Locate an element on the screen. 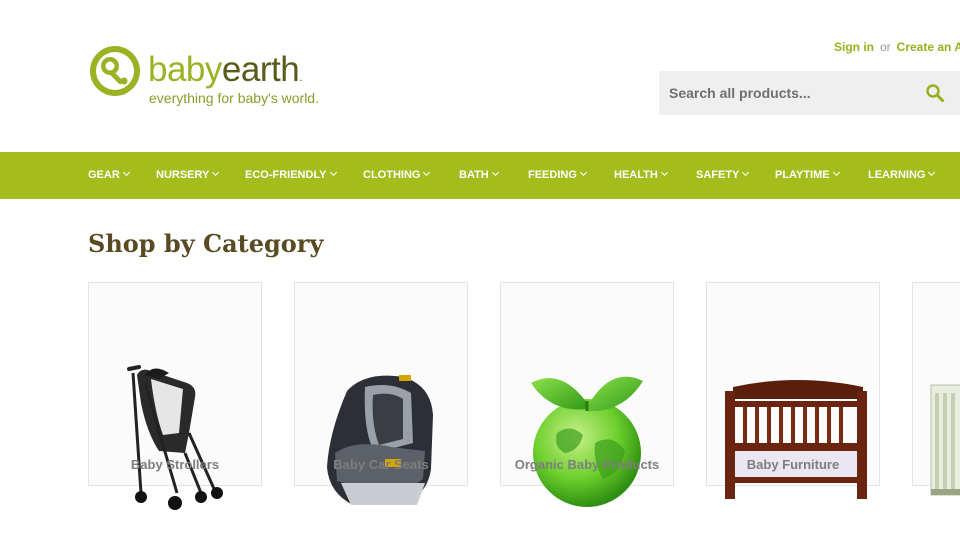 The height and width of the screenshot is (537, 960). rattle-logo-icon is located at coordinates (115, 71).